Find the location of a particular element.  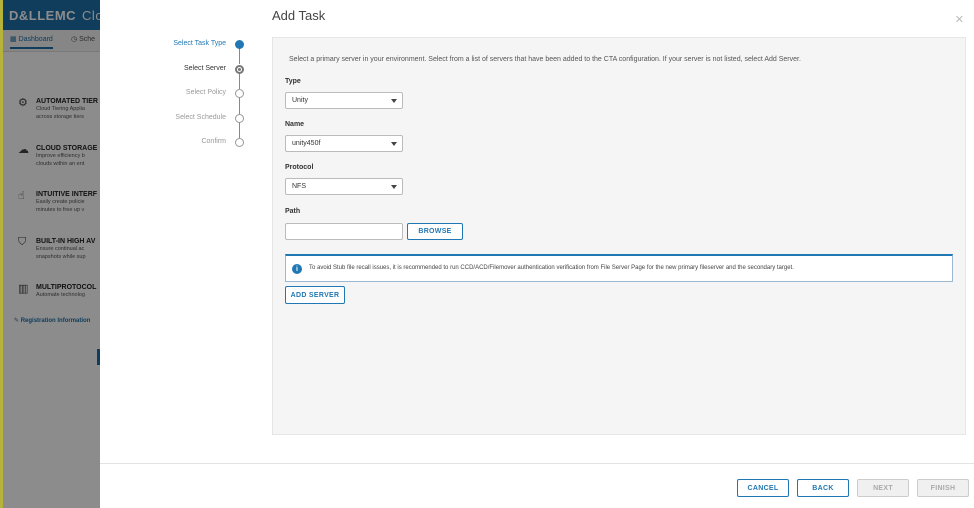

step-current-indicator is located at coordinates (239, 44).